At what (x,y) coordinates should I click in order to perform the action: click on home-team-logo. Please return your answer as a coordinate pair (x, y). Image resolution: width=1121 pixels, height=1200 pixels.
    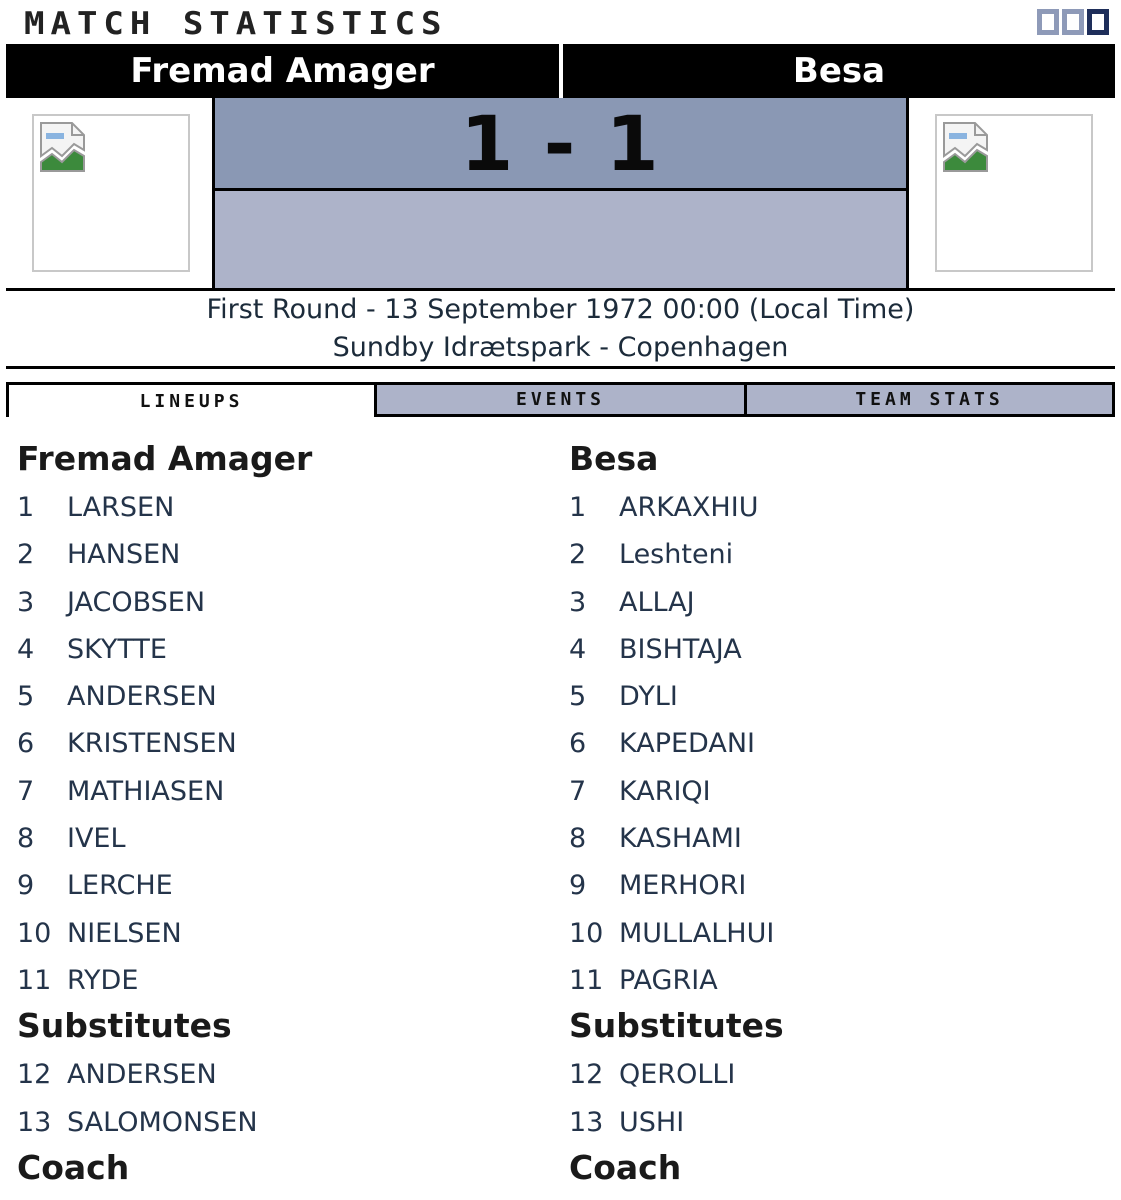
    Looking at the image, I should click on (111, 193).